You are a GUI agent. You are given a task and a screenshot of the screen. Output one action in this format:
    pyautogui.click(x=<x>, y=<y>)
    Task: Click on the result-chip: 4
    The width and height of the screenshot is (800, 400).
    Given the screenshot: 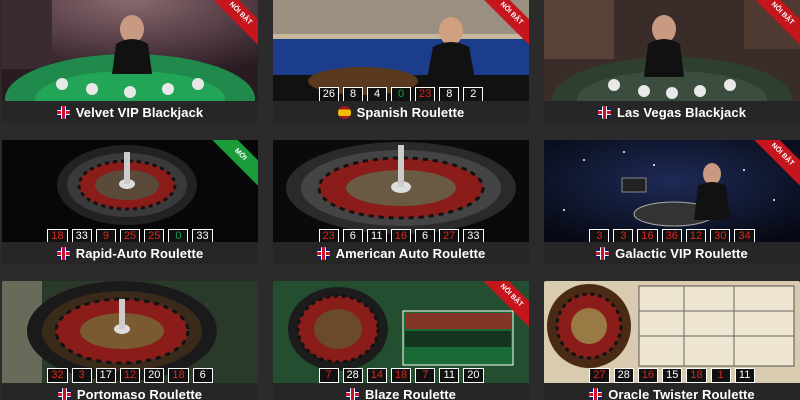 What is the action you would take?
    pyautogui.click(x=377, y=94)
    